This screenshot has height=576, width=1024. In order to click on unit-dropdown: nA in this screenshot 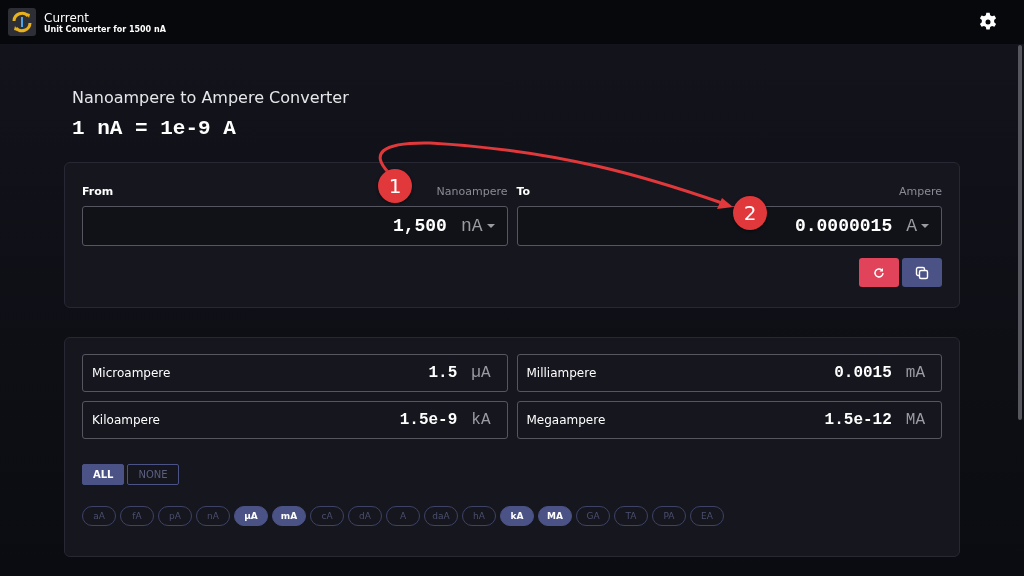, I will do `click(477, 226)`.